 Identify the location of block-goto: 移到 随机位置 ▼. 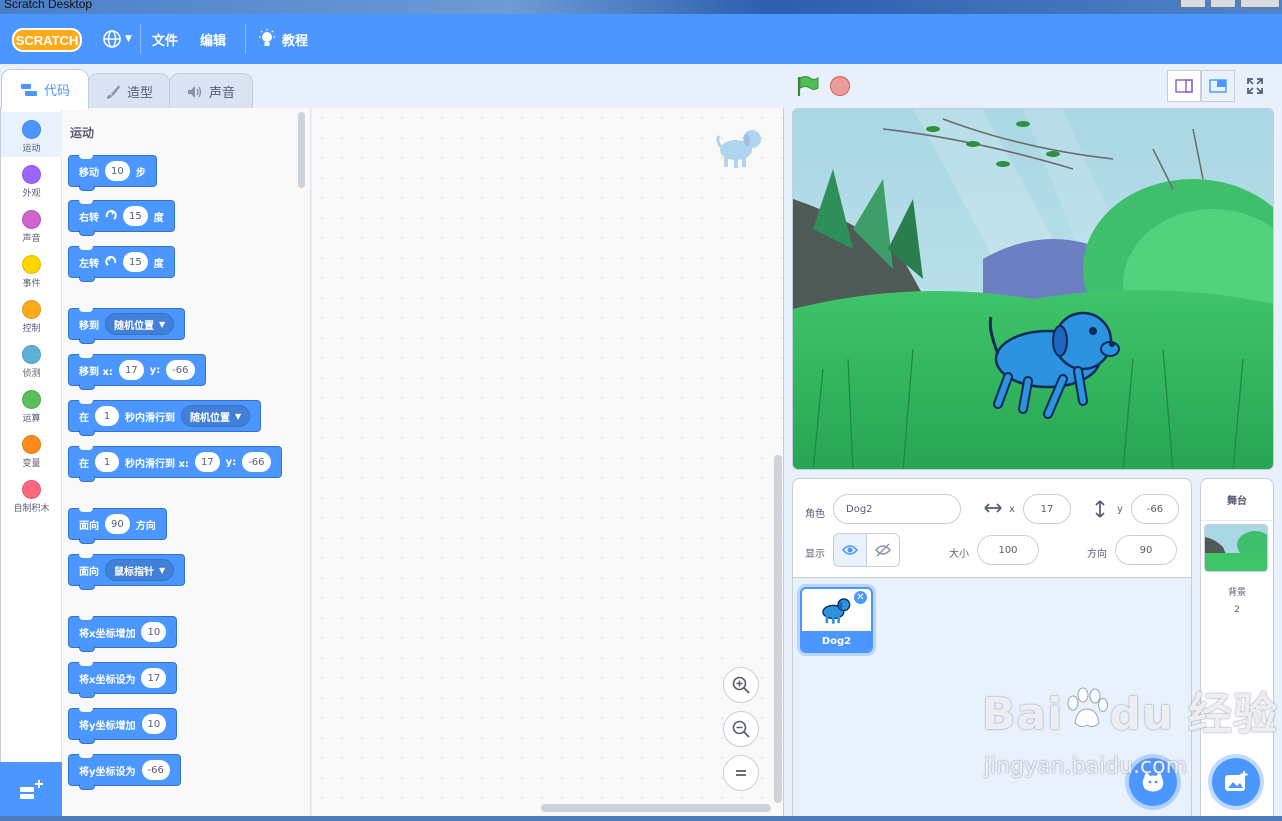
(127, 326).